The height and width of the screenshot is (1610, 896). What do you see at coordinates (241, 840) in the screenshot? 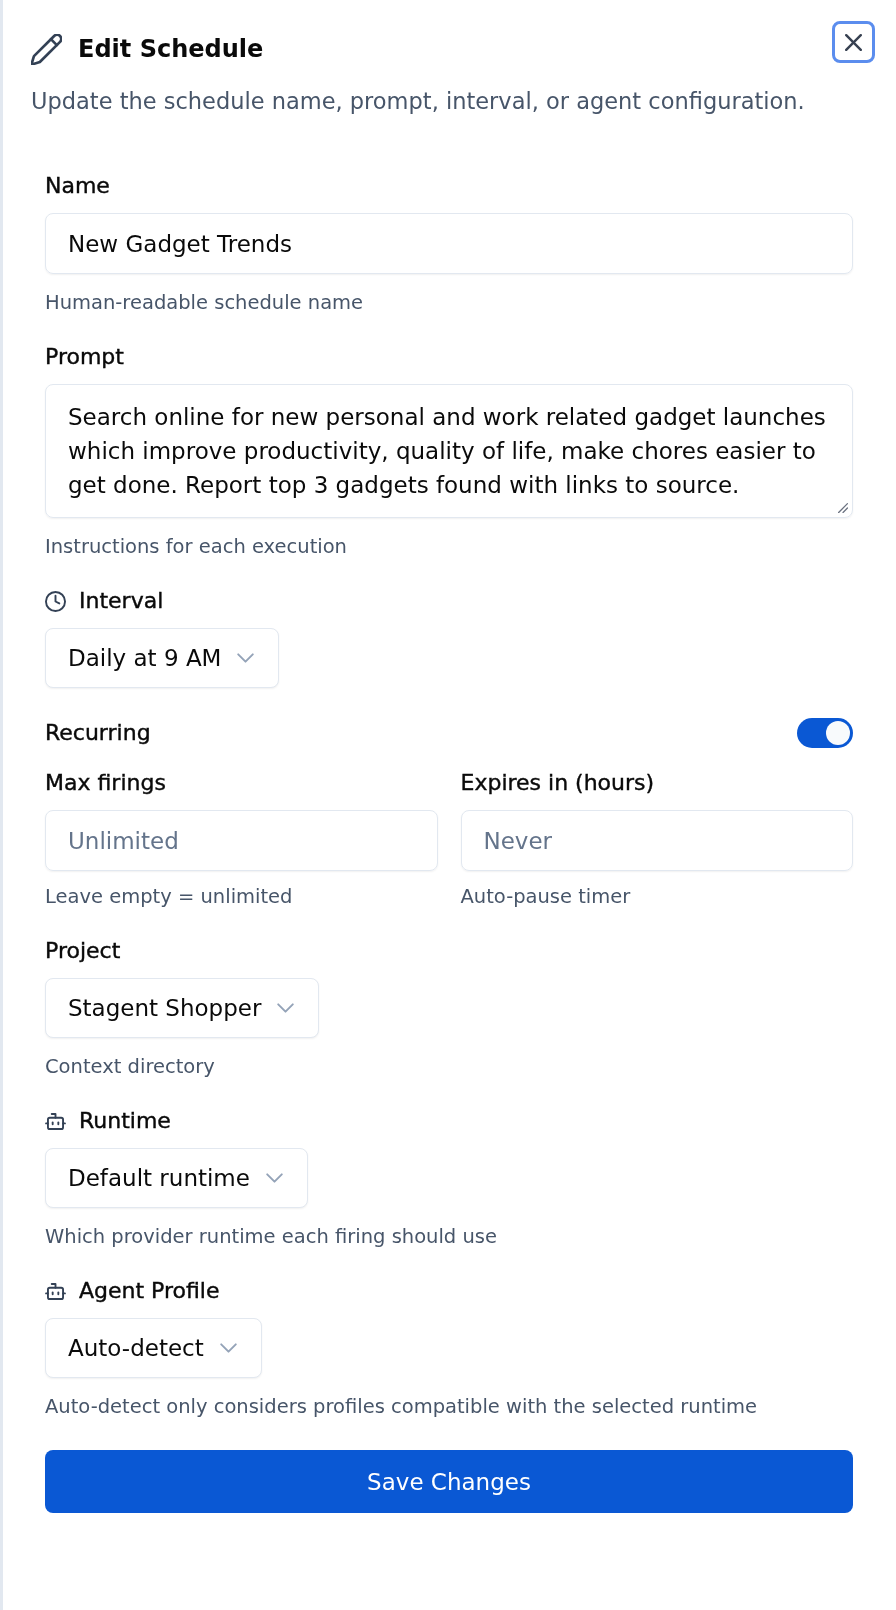
I see `text-input: Unlimited` at bounding box center [241, 840].